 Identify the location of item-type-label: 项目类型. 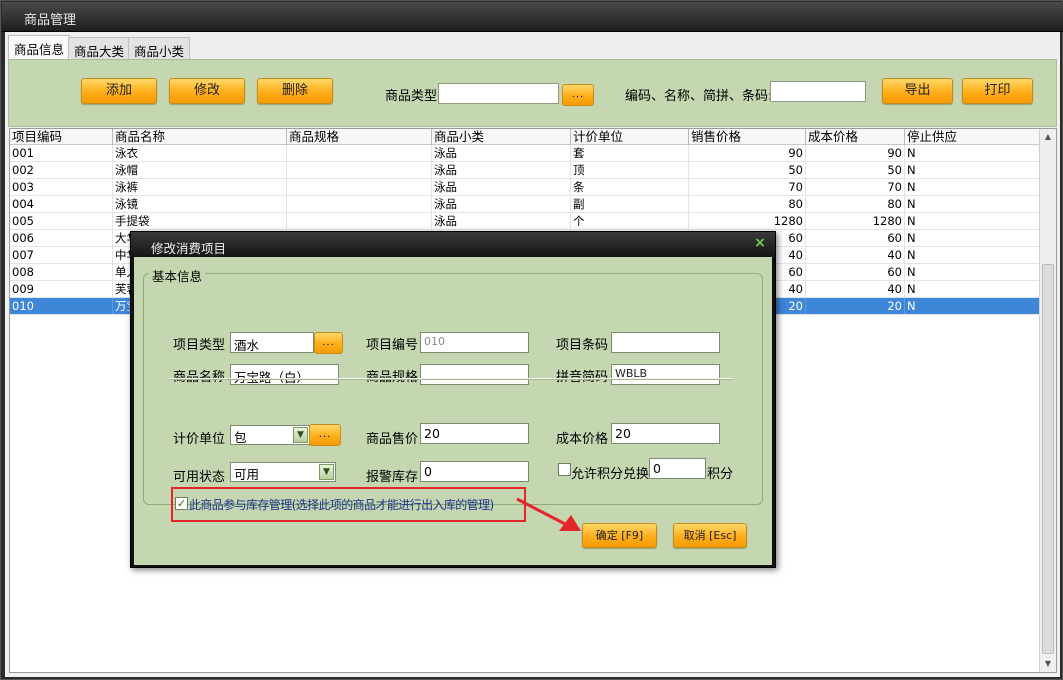
(199, 345).